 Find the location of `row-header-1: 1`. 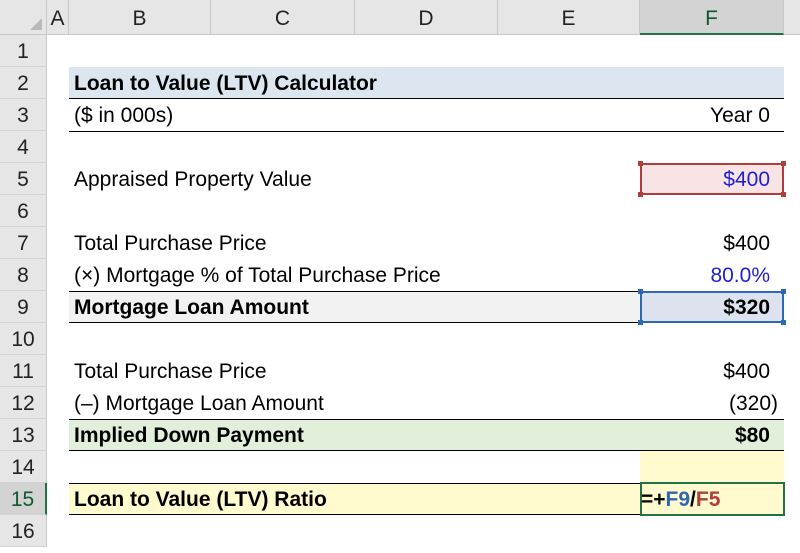

row-header-1: 1 is located at coordinates (23, 51).